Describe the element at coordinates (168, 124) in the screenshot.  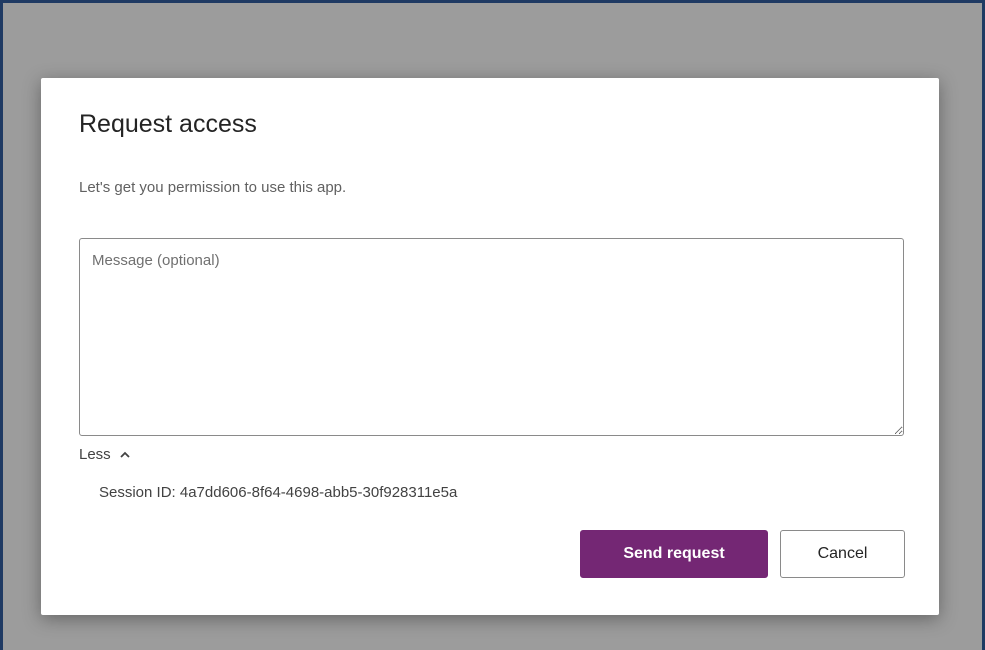
I see `dialog-title: Request access` at that location.